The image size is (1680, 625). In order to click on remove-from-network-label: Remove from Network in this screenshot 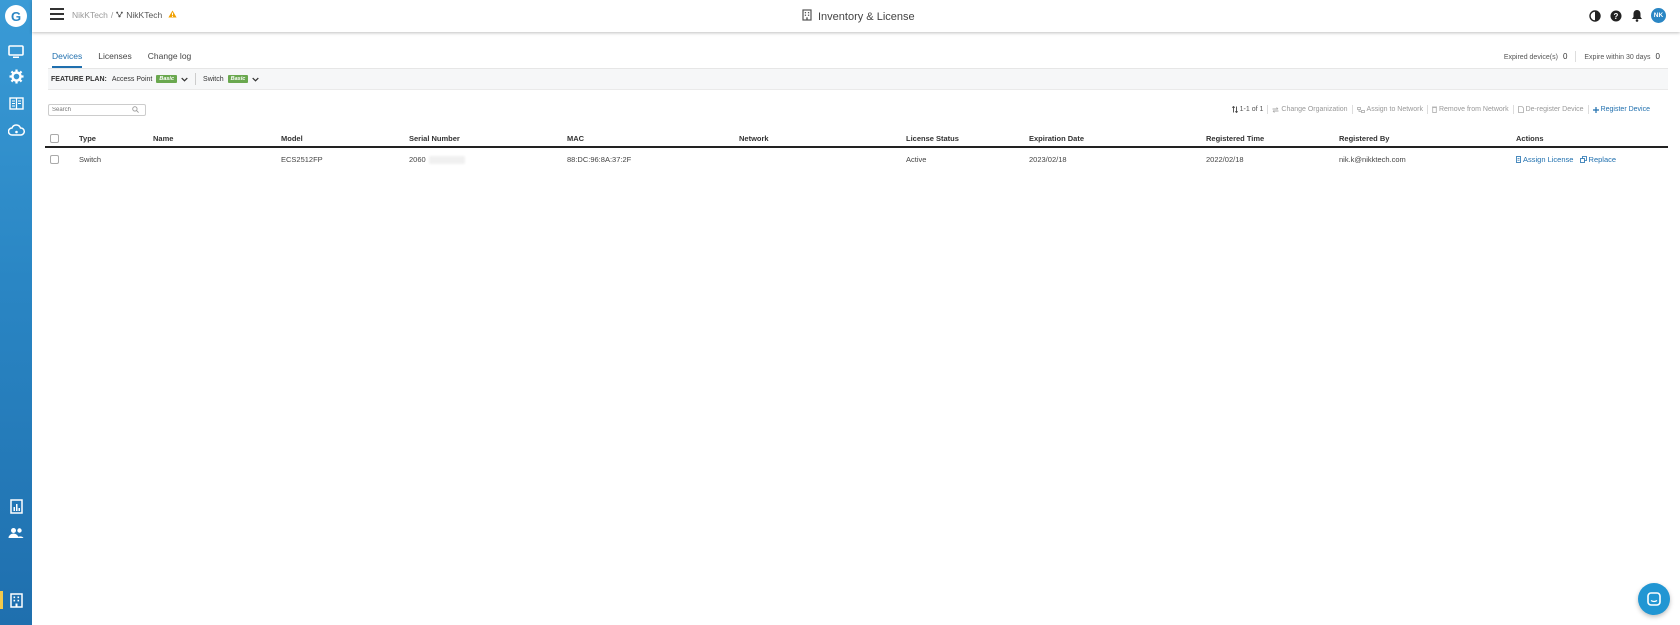, I will do `click(1473, 109)`.